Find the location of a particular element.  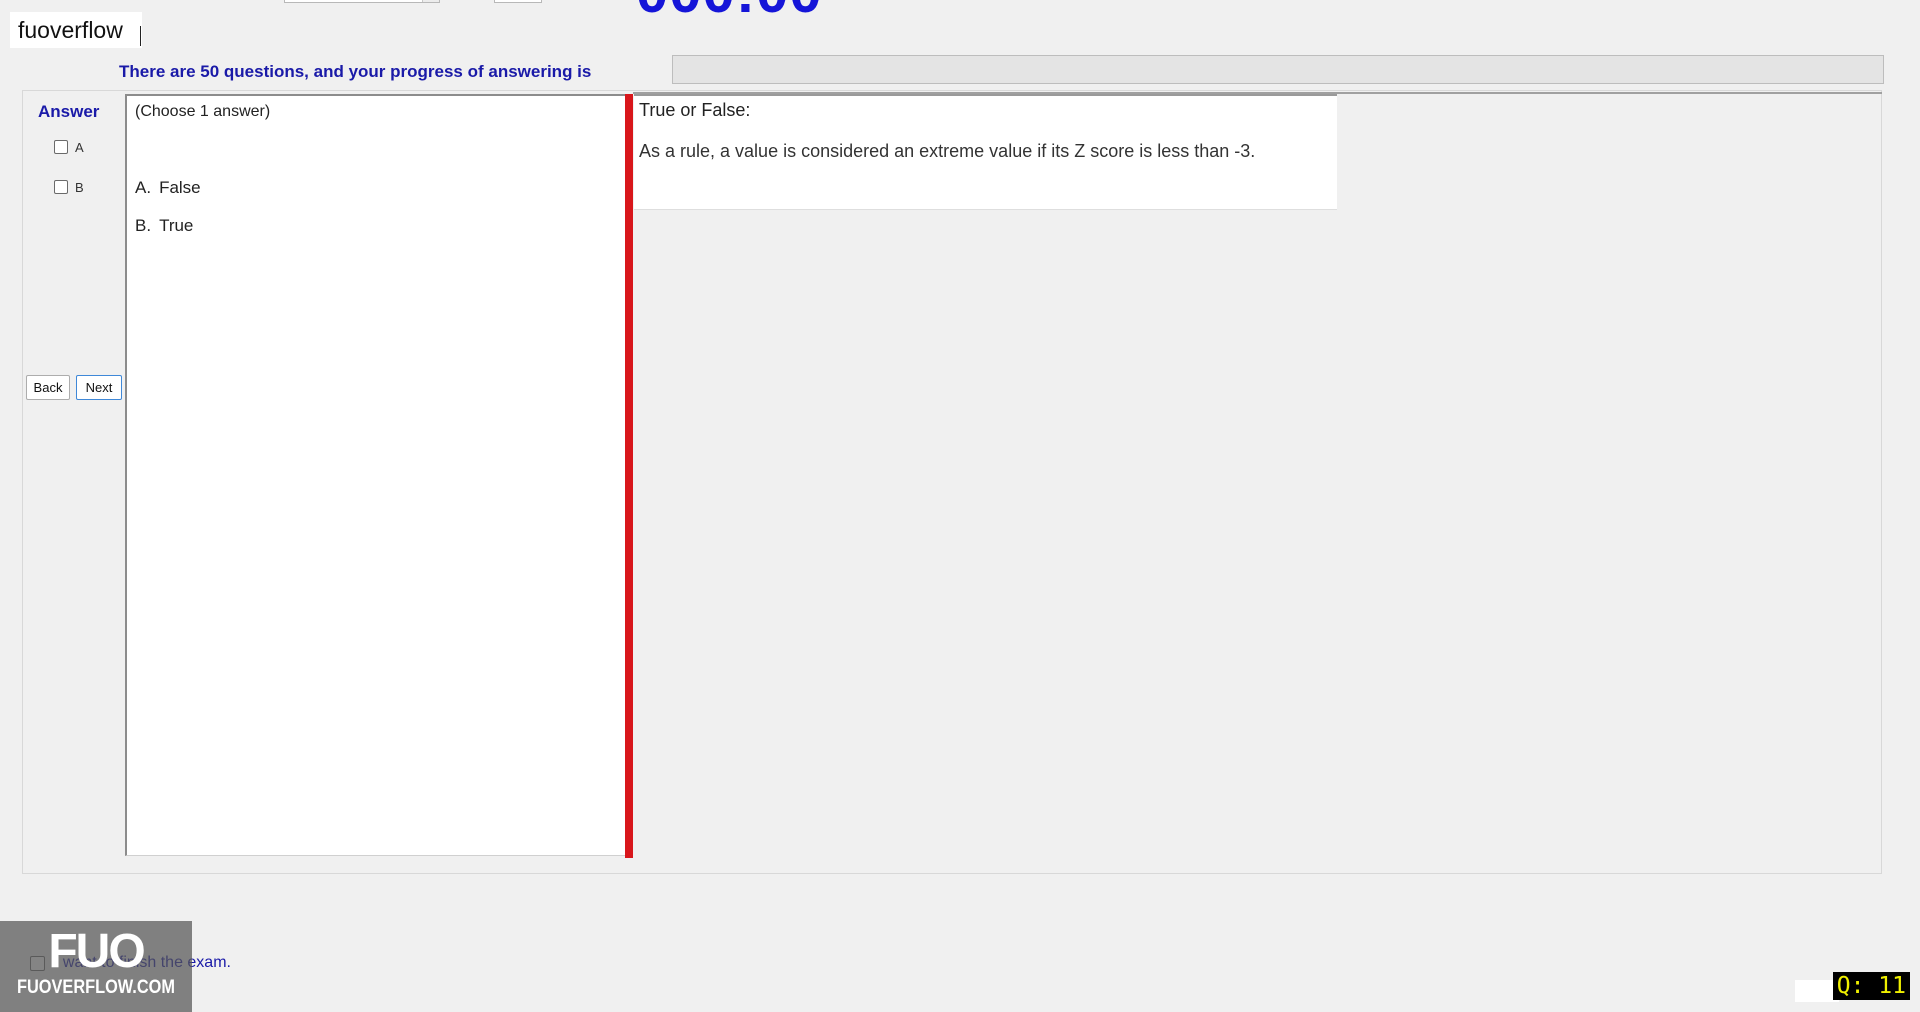

question-counter: Q: 11 is located at coordinates (1871, 986).